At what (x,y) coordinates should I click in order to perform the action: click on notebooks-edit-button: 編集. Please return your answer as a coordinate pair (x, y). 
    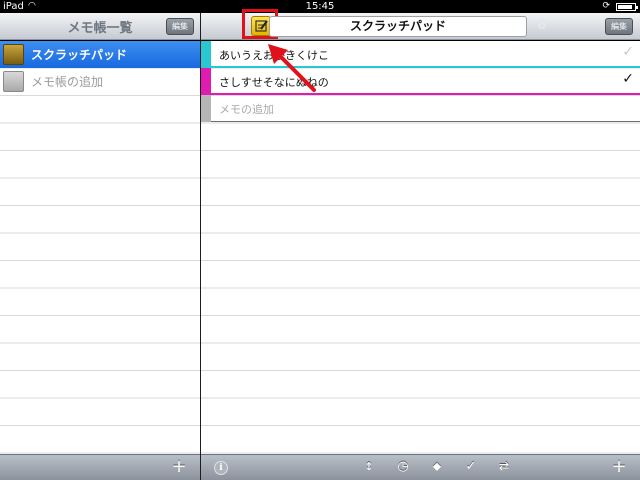
    Looking at the image, I should click on (180, 26).